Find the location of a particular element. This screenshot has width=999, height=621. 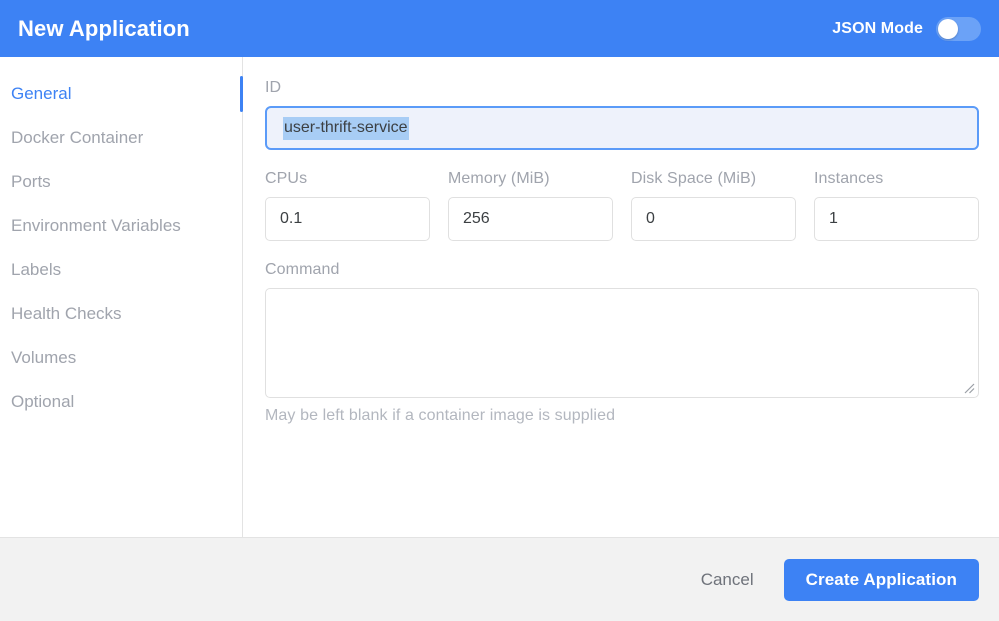

create-application-button: Create Application is located at coordinates (881, 579).